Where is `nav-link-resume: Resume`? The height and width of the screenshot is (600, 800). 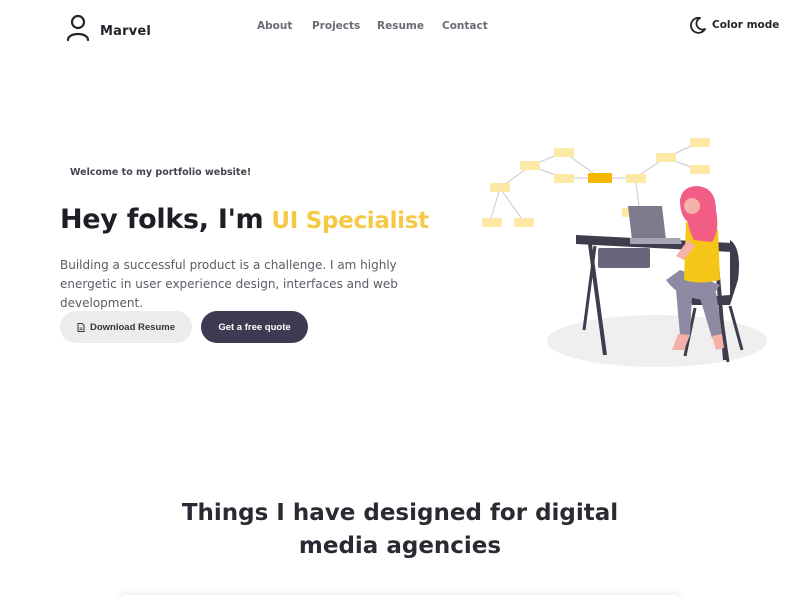 nav-link-resume: Resume is located at coordinates (400, 26).